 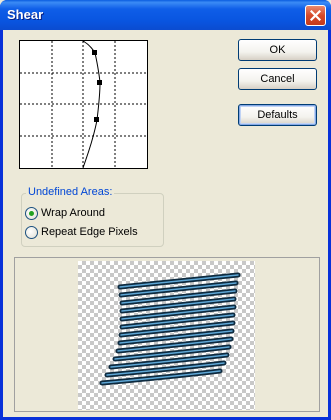 I want to click on ok-button: OK, so click(x=277, y=50).